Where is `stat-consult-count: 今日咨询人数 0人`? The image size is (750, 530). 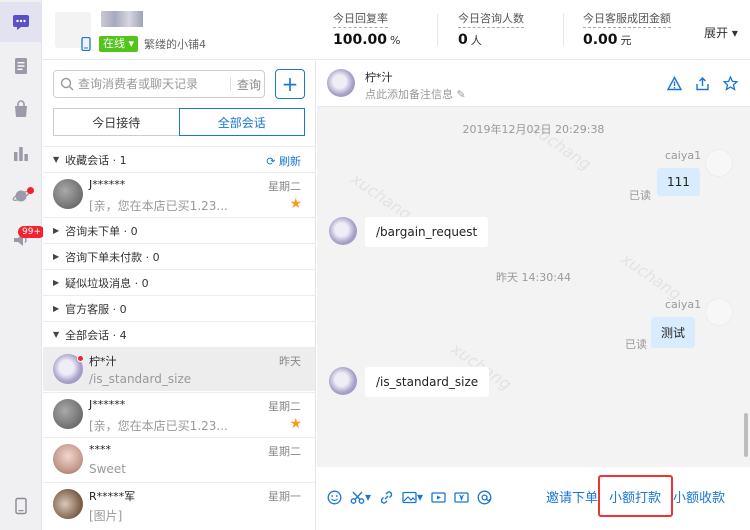
stat-consult-count: 今日咨询人数 0人 is located at coordinates (491, 29).